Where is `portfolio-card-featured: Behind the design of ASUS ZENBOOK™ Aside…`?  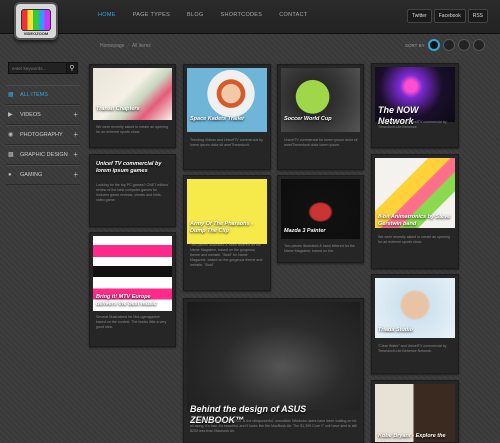 portfolio-card-featured: Behind the design of ASUS ZENBOOK™ Aside… is located at coordinates (273, 370).